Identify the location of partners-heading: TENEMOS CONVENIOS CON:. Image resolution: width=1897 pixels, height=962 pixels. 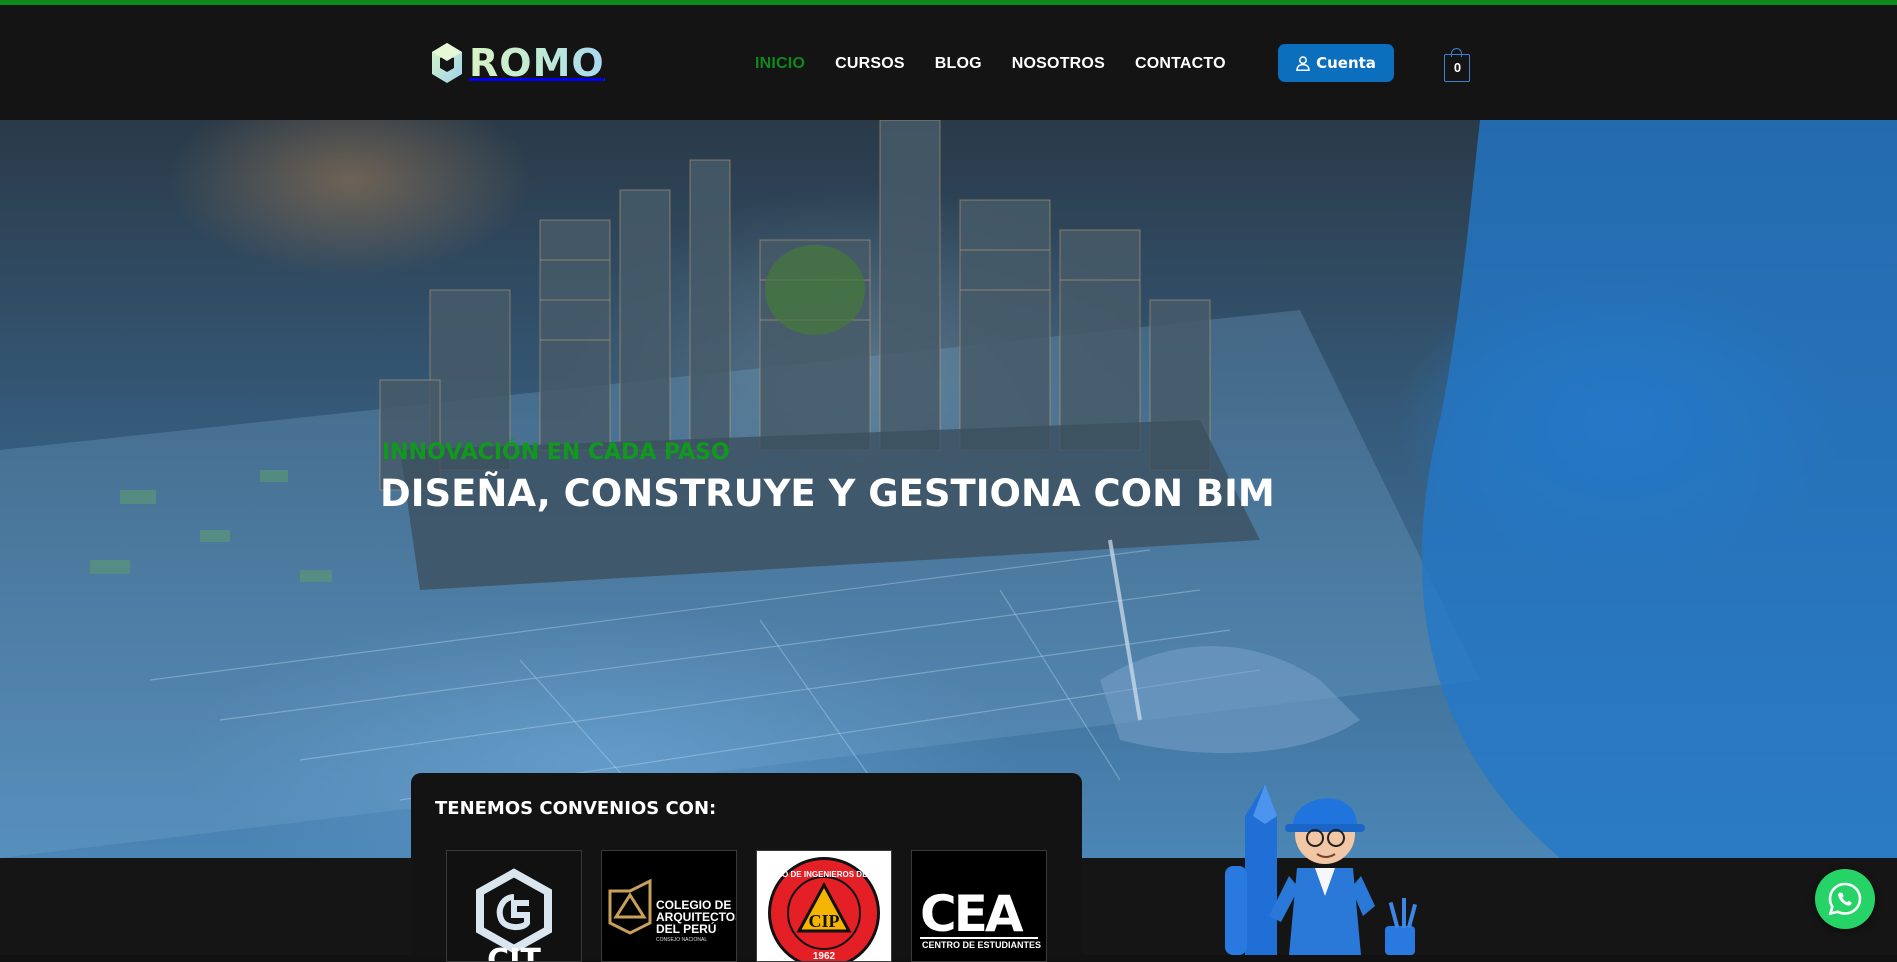
(576, 808).